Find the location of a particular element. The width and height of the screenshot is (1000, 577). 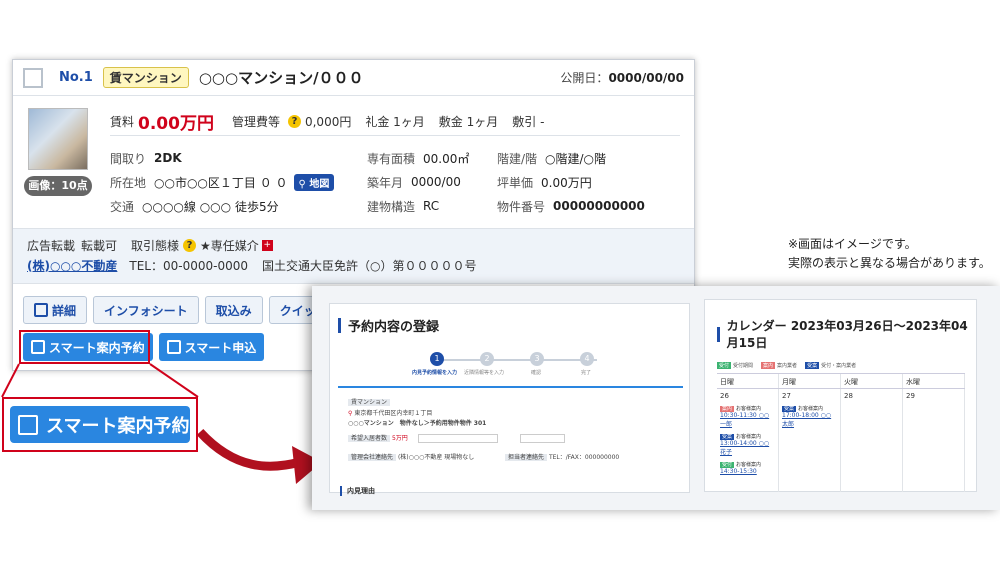

smart-apply-button: スマート申込 is located at coordinates (211, 347).